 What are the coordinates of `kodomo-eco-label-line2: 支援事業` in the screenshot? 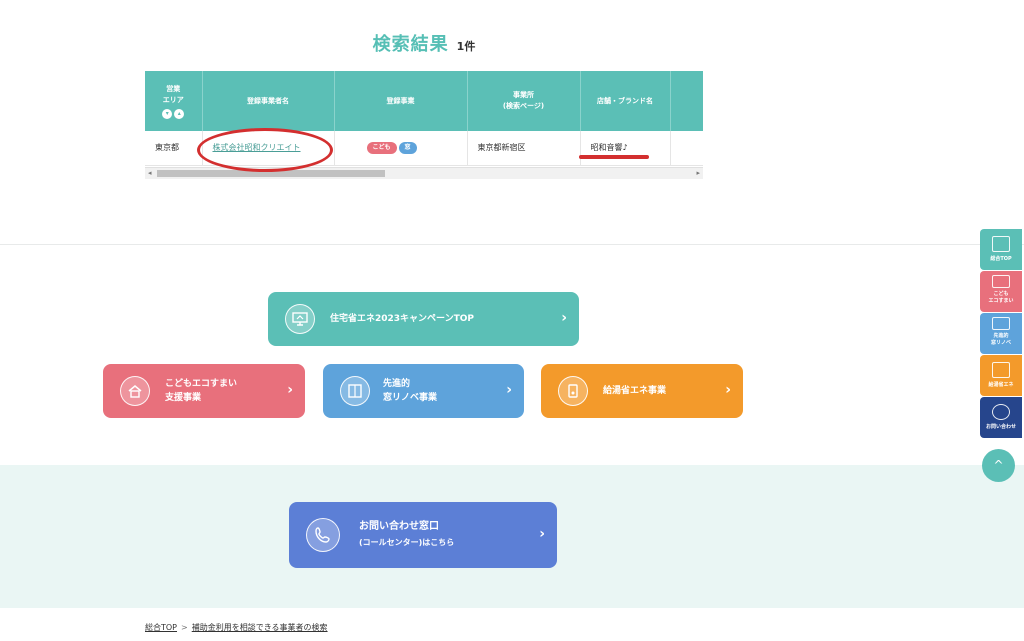 It's located at (183, 398).